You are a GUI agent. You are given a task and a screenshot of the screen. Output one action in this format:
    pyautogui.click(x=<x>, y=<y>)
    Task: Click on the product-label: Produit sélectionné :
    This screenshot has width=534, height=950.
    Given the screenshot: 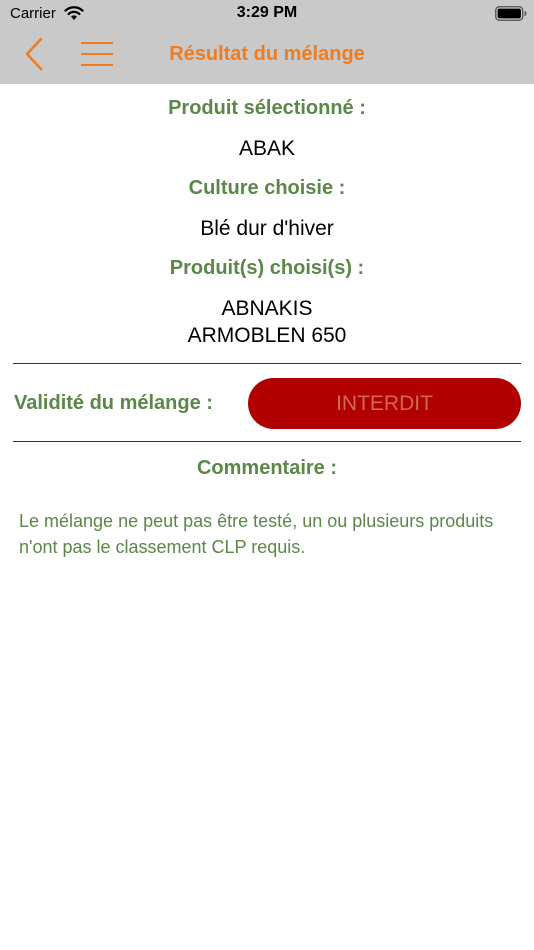 What is the action you would take?
    pyautogui.click(x=267, y=108)
    